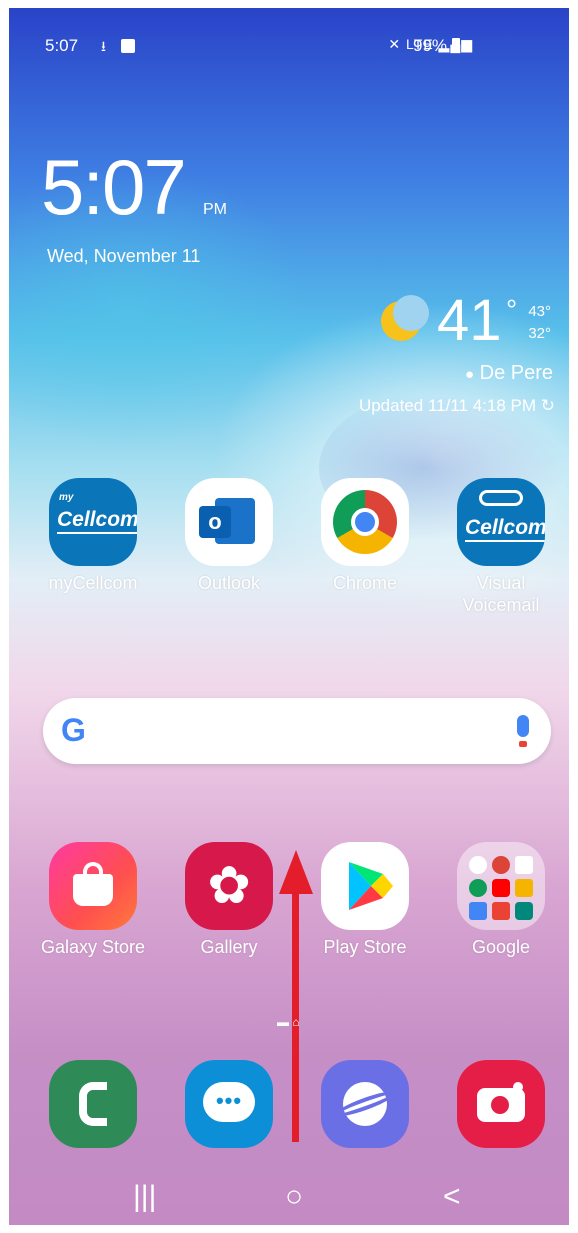 Image resolution: width=578 pixels, height=1233 pixels. What do you see at coordinates (548, 405) in the screenshot?
I see `refresh-icon: ↻` at bounding box center [548, 405].